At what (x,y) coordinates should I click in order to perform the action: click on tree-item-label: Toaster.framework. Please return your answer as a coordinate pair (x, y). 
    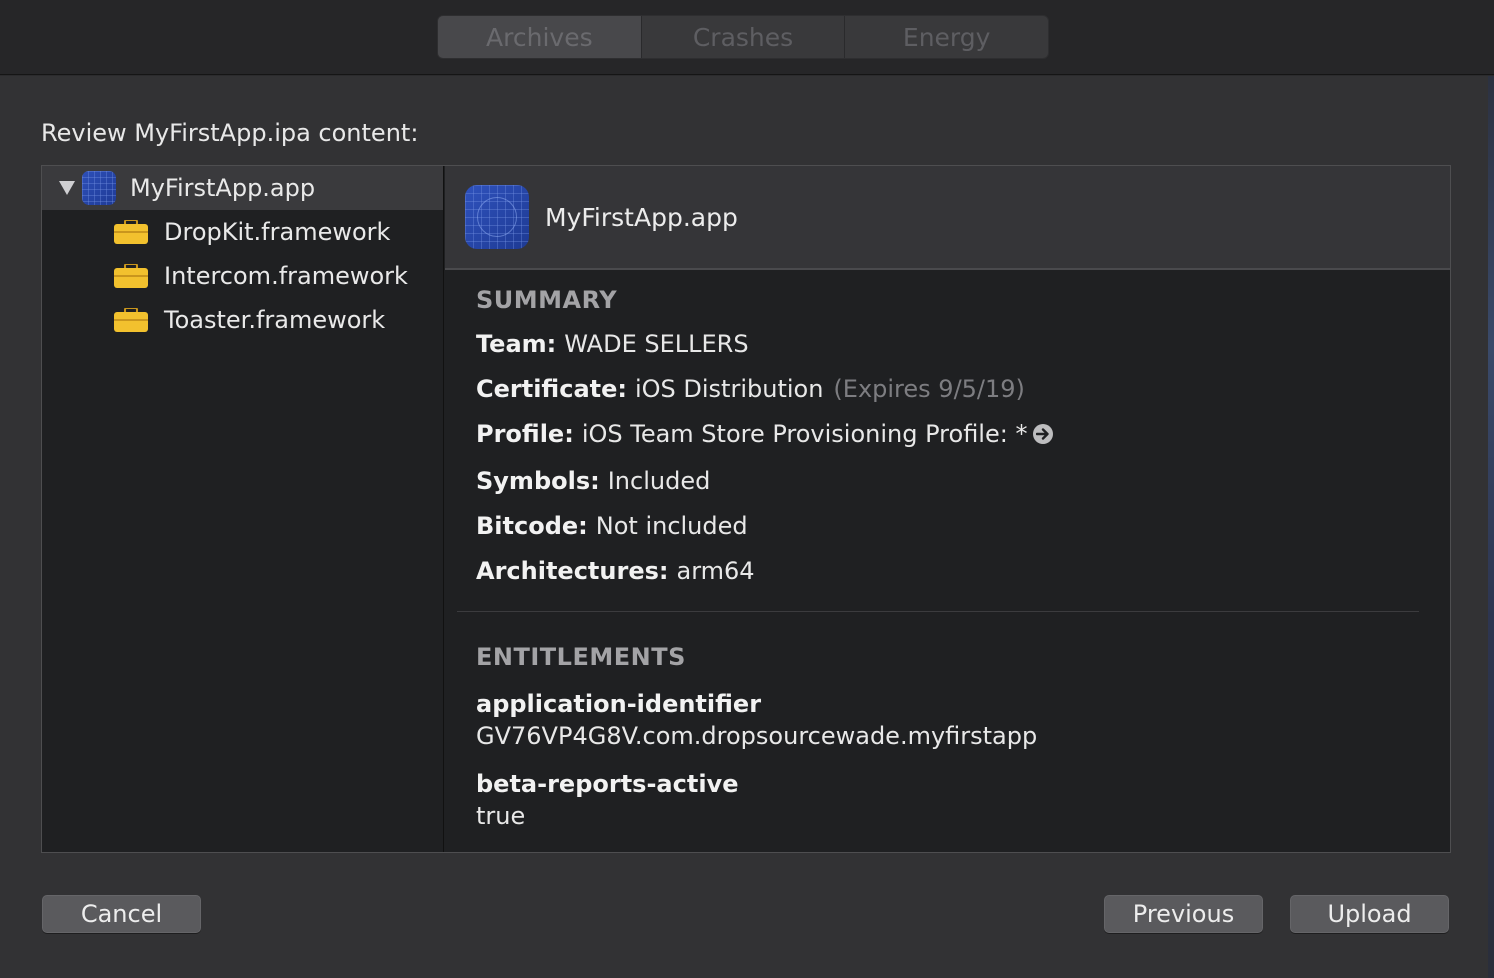
    Looking at the image, I should click on (275, 320).